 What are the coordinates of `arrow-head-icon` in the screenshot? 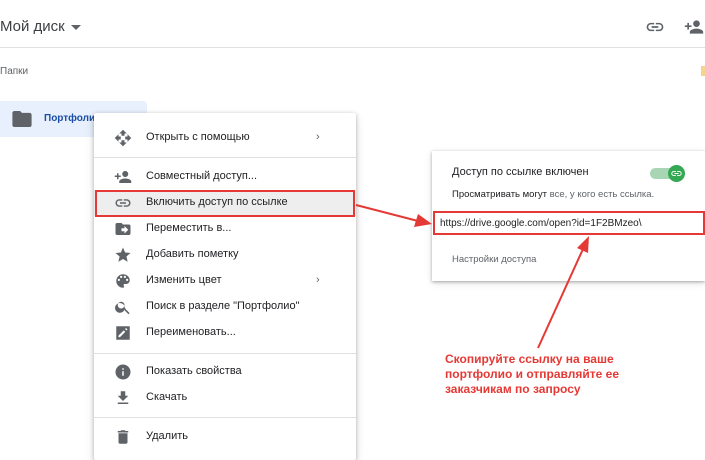 It's located at (423, 220).